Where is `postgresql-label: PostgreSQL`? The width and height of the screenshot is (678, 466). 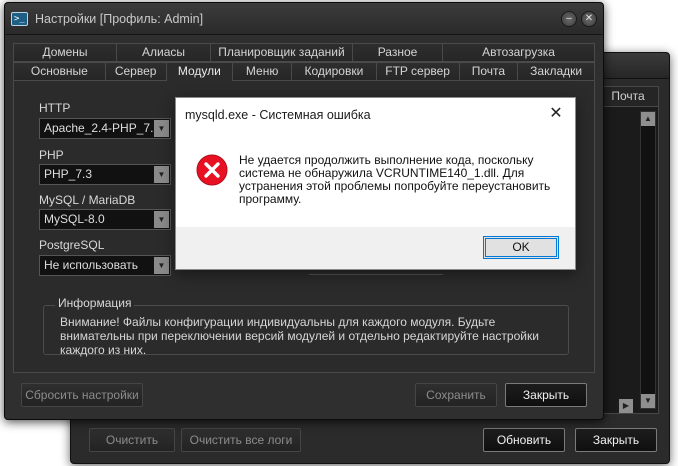 postgresql-label: PostgreSQL is located at coordinates (72, 245).